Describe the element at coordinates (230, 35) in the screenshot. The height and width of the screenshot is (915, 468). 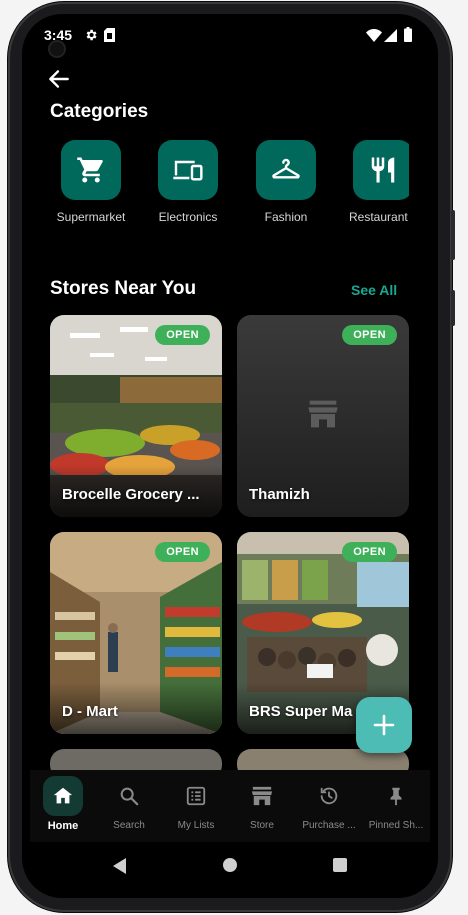
I see `status-bar: 3:45` at that location.